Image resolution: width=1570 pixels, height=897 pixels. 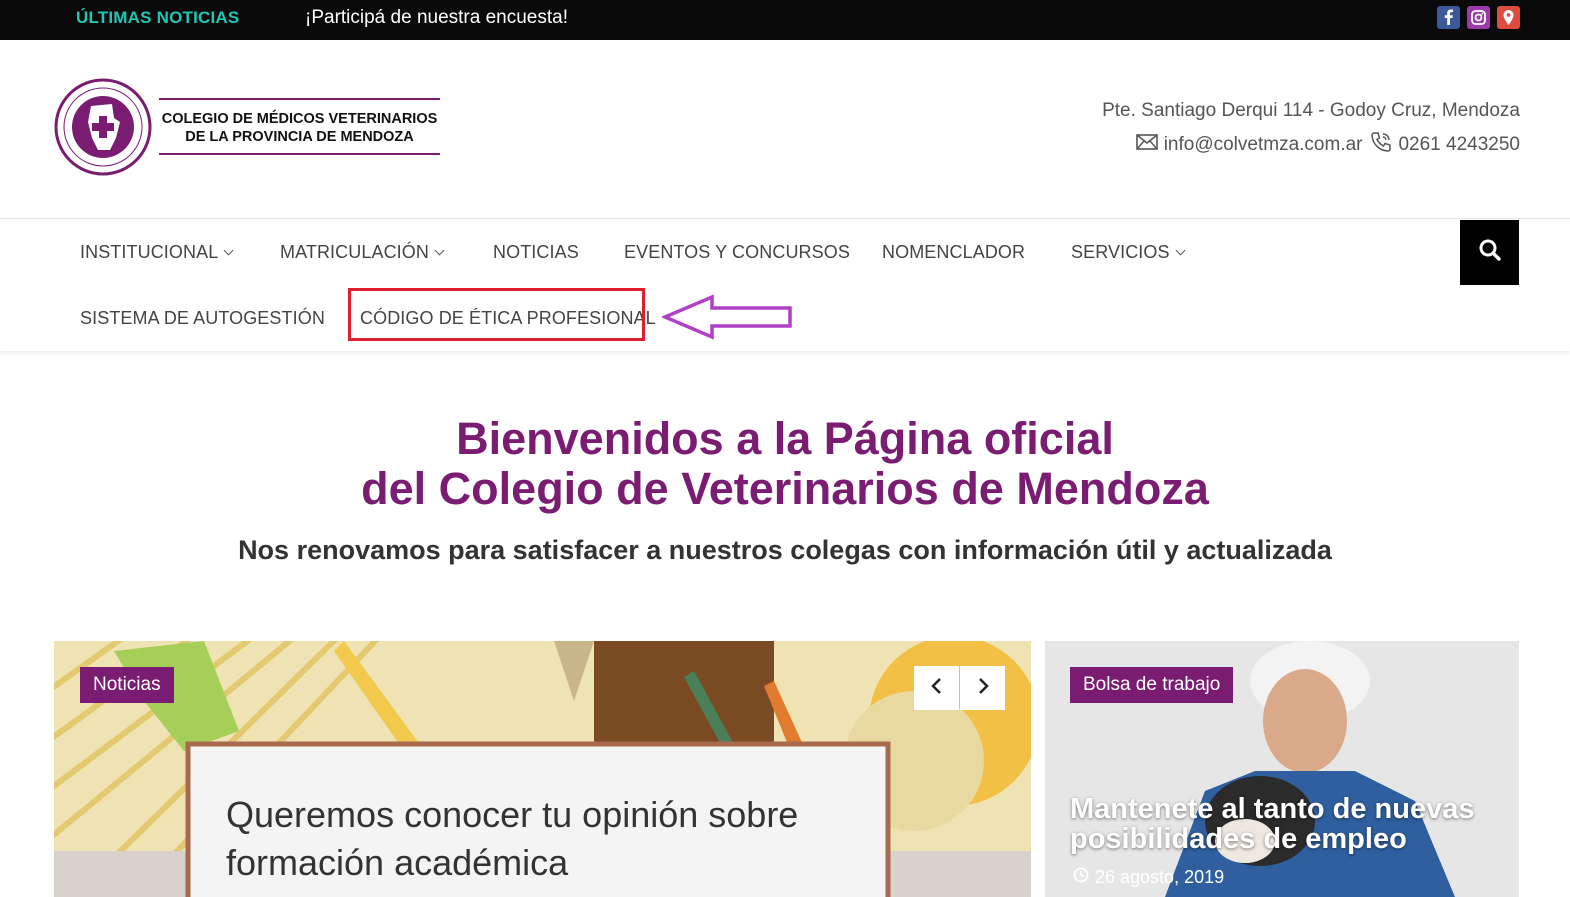 I want to click on nav-item-eventos-y-concursos: EVENTOS Y CONCURSOS, so click(x=737, y=252).